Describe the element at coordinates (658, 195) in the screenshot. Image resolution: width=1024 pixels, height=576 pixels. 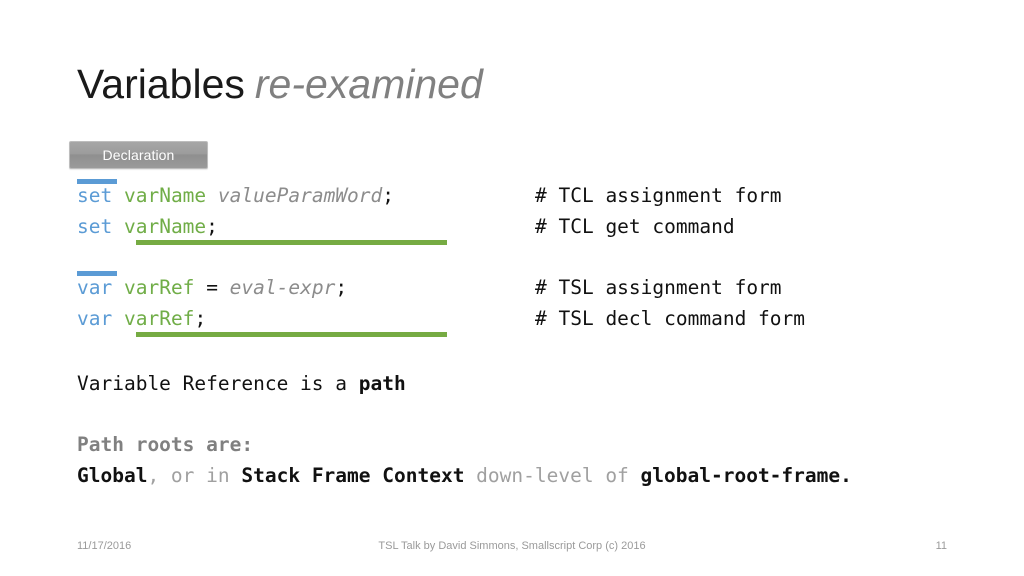
I see `code-comment: # TCL assignment form` at that location.